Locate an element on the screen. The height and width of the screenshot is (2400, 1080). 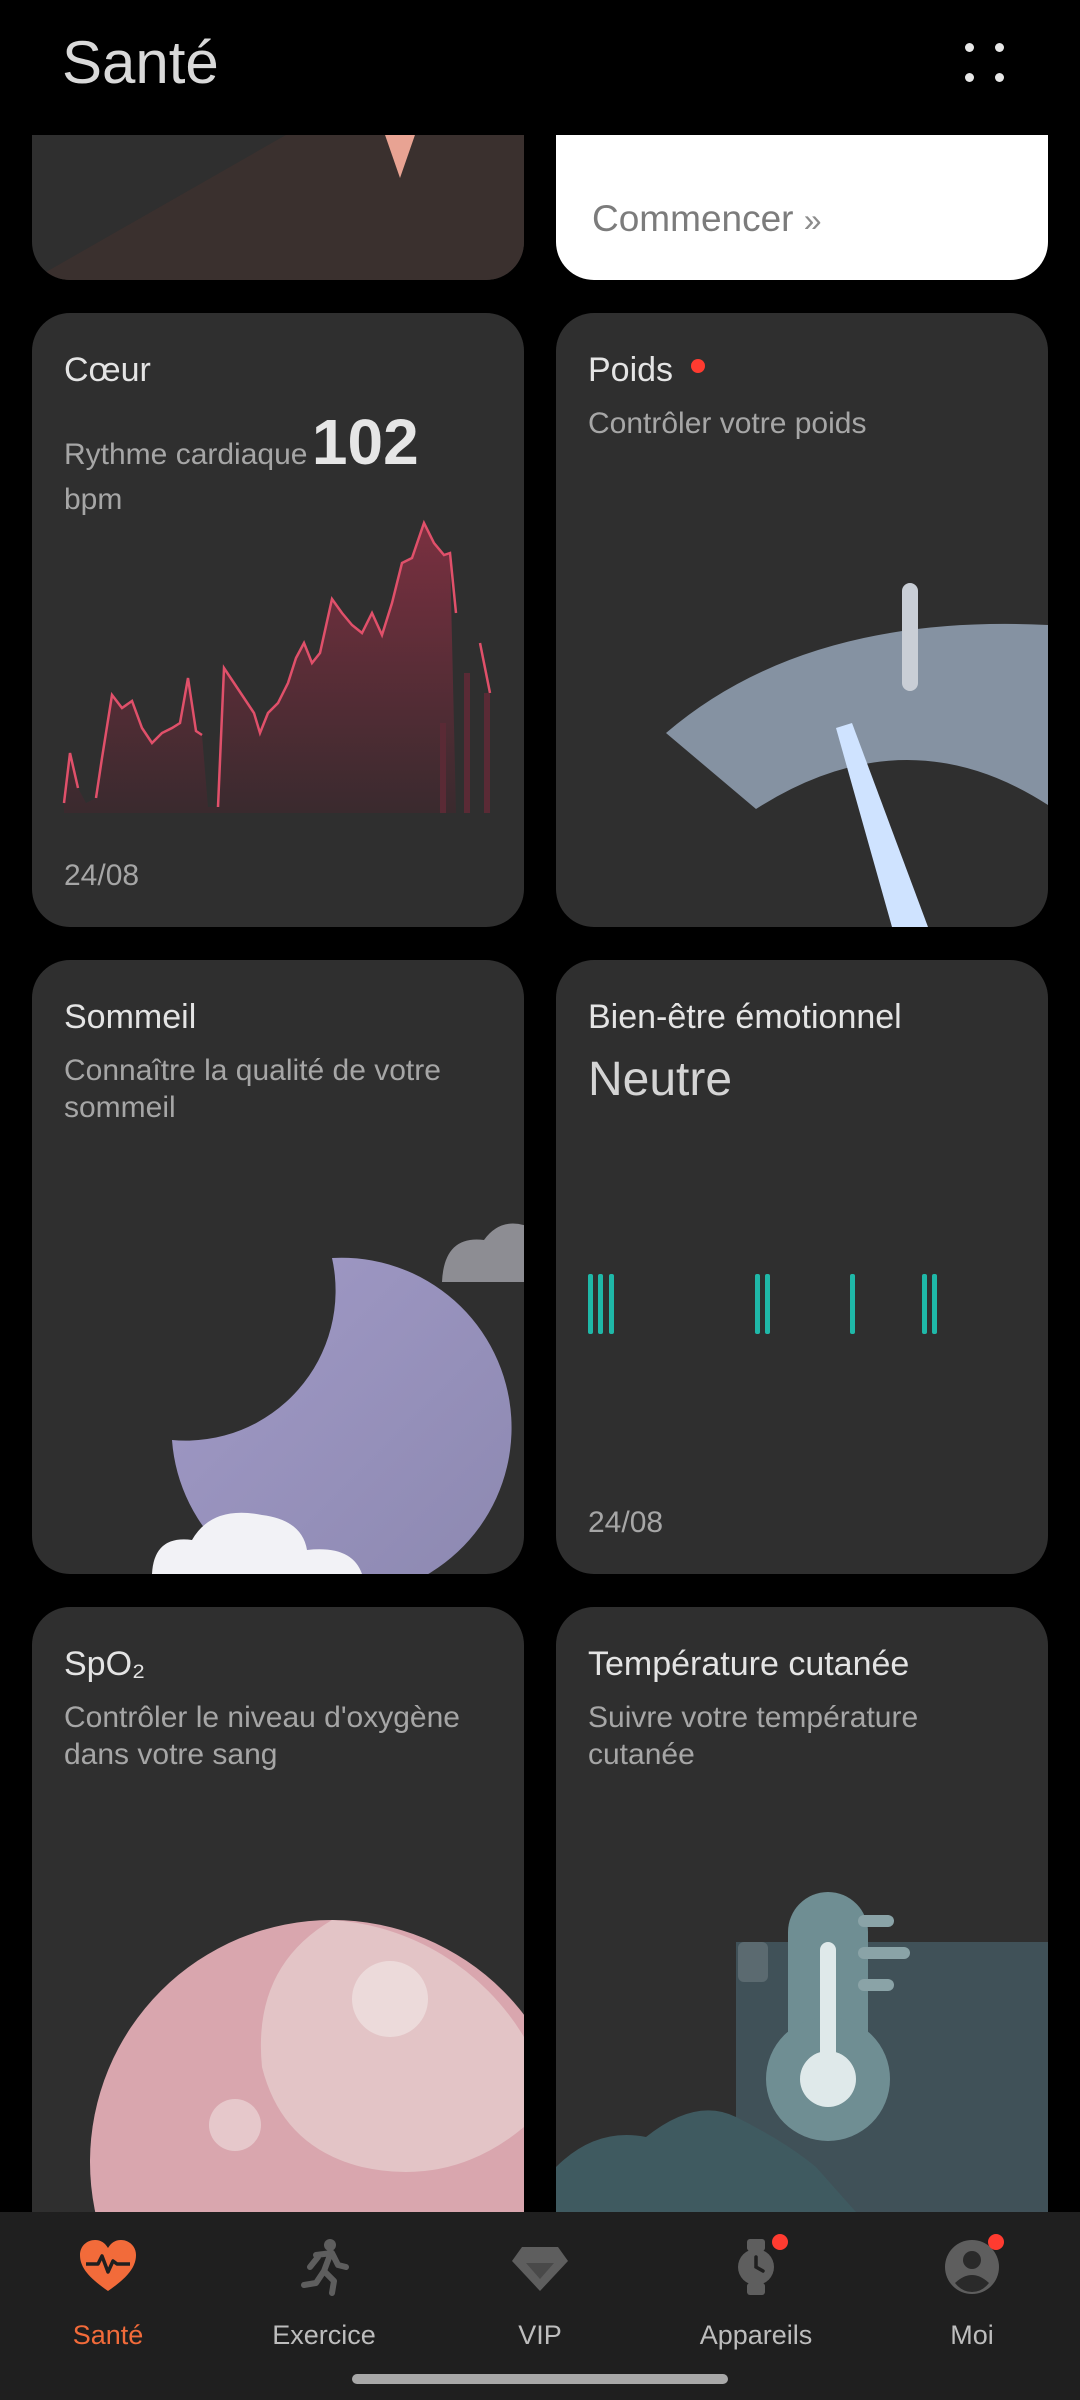
weight-card: Poids Contrôler votre poids is located at coordinates (802, 620).